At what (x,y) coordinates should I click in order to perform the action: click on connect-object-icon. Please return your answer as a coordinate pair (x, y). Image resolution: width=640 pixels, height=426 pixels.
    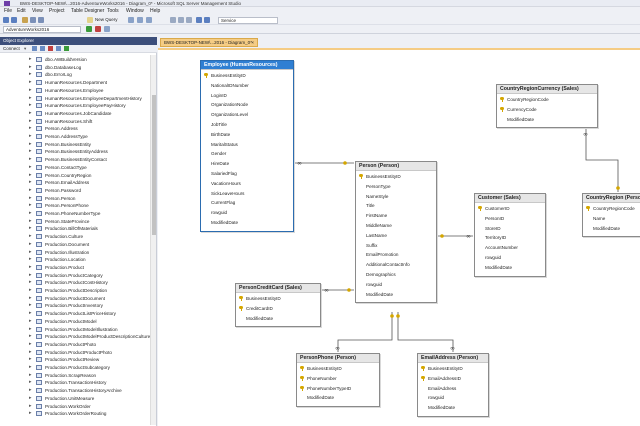
    Looking at the image, I should click on (34, 48).